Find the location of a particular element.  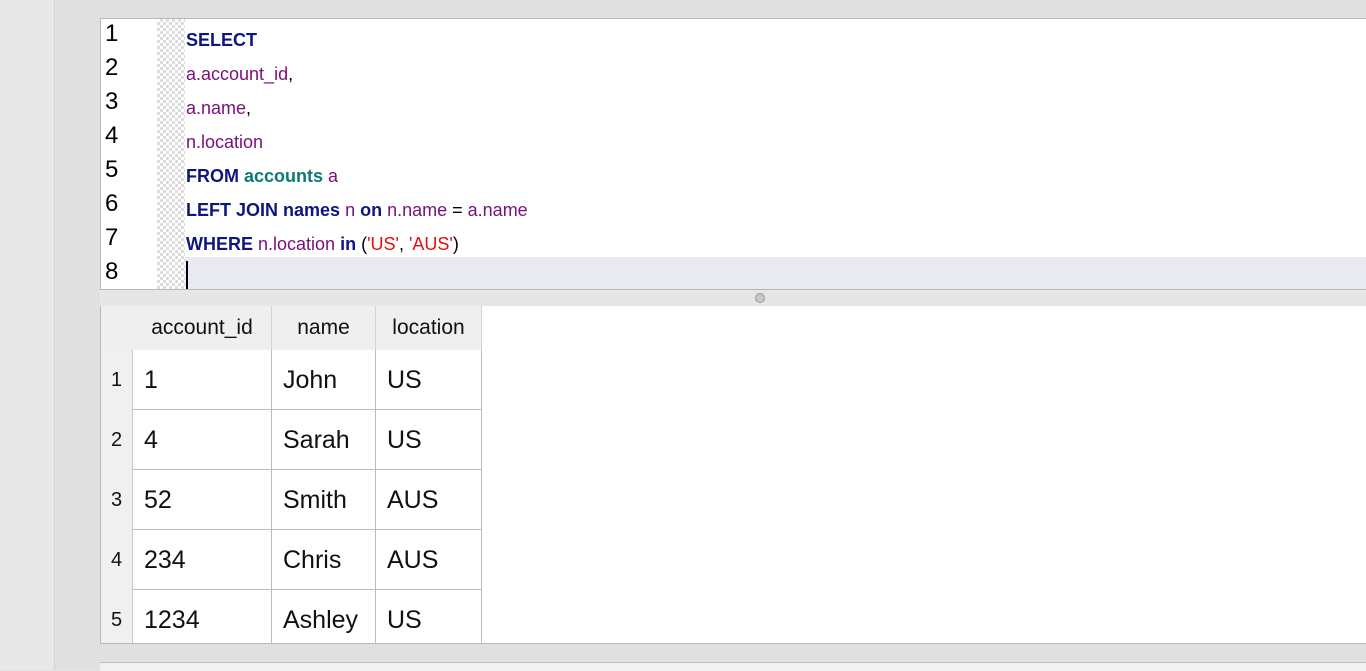

code-token: FROM is located at coordinates (212, 176).